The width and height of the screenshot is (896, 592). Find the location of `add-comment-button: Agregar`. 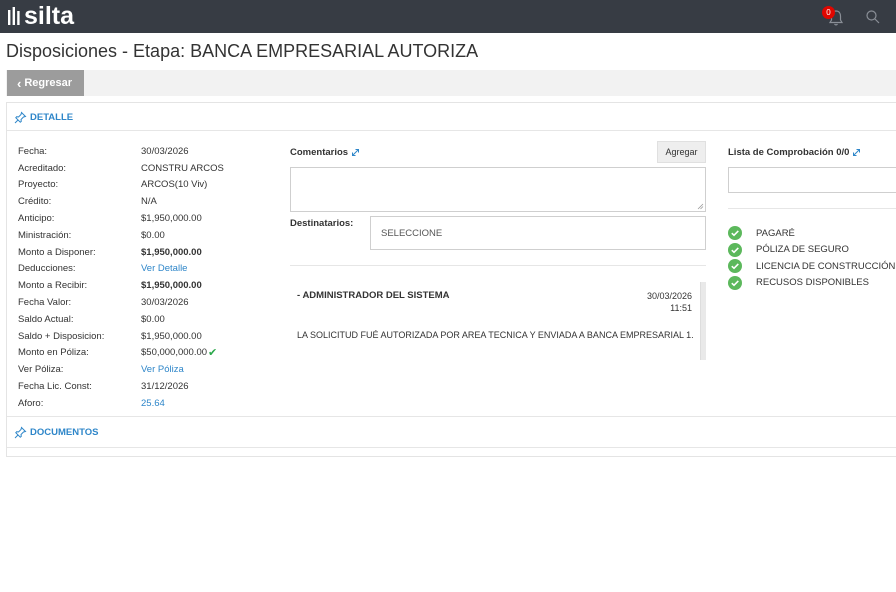

add-comment-button: Agregar is located at coordinates (681, 152).